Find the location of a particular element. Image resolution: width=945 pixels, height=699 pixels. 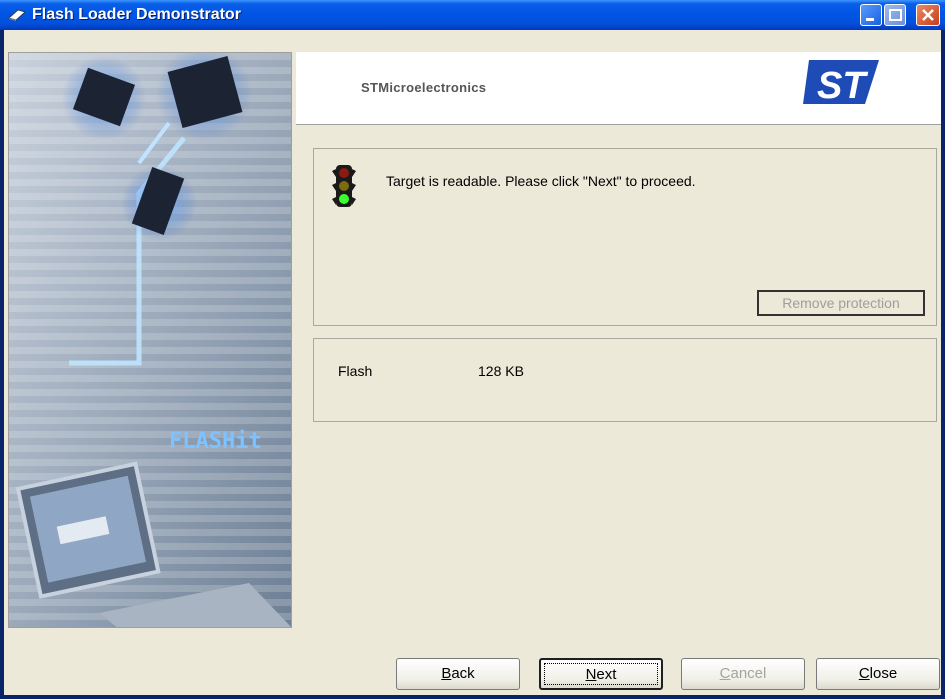

cancel-button: Cancel is located at coordinates (743, 674).